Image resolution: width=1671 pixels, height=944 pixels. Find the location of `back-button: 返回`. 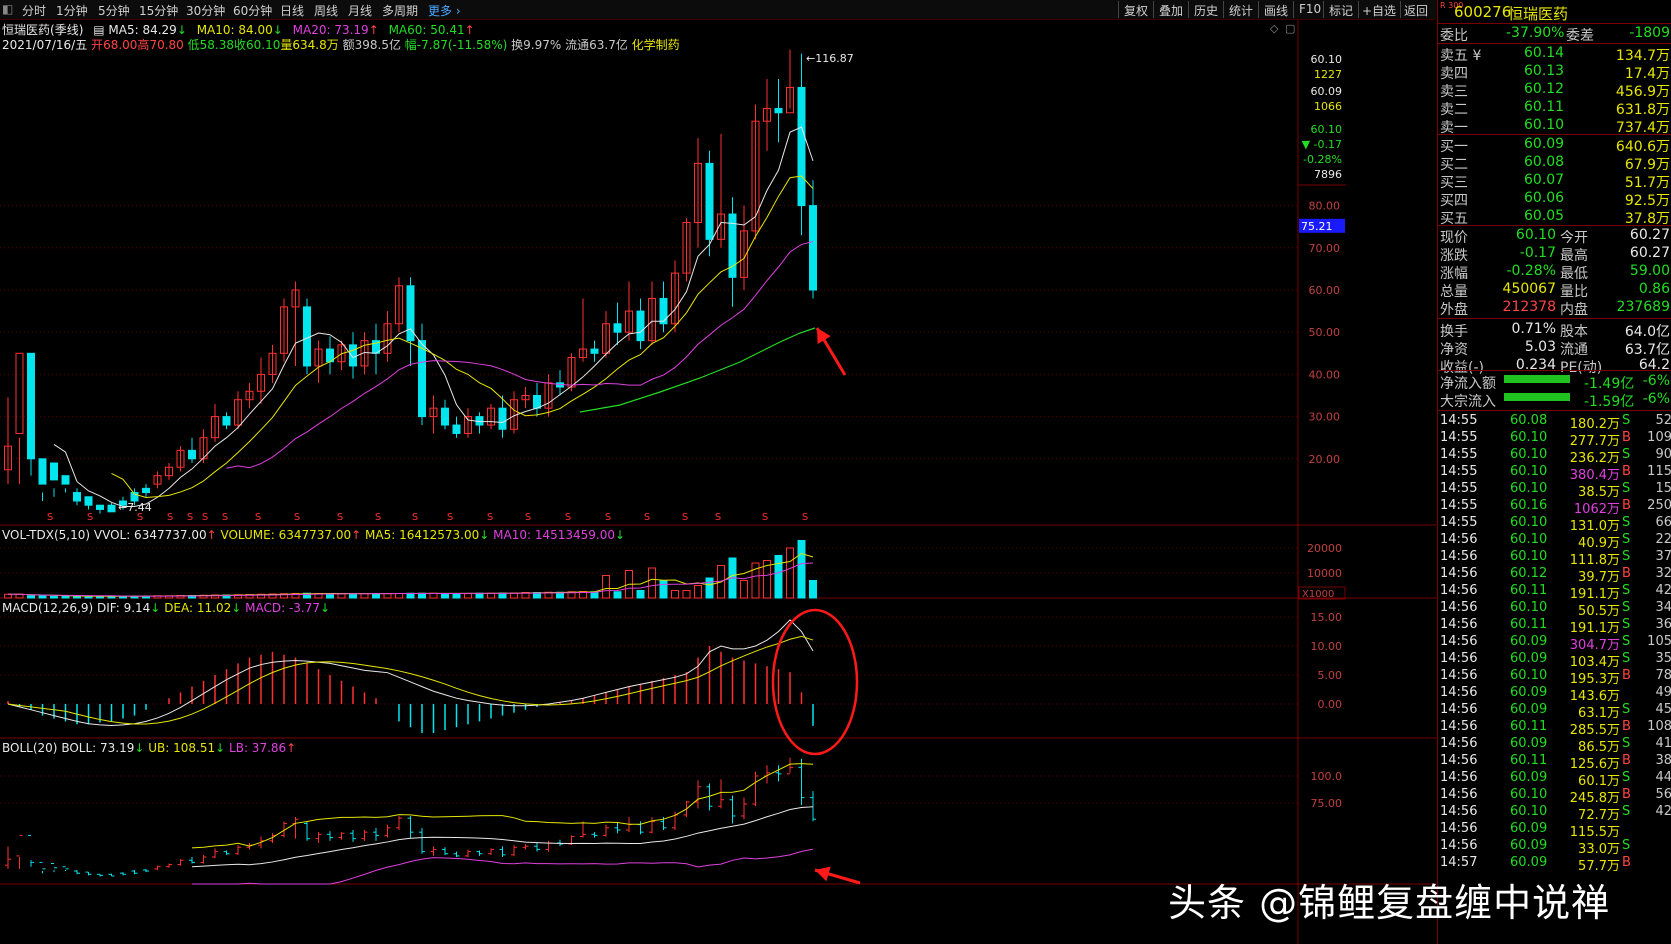

back-button: 返回 is located at coordinates (1416, 10).